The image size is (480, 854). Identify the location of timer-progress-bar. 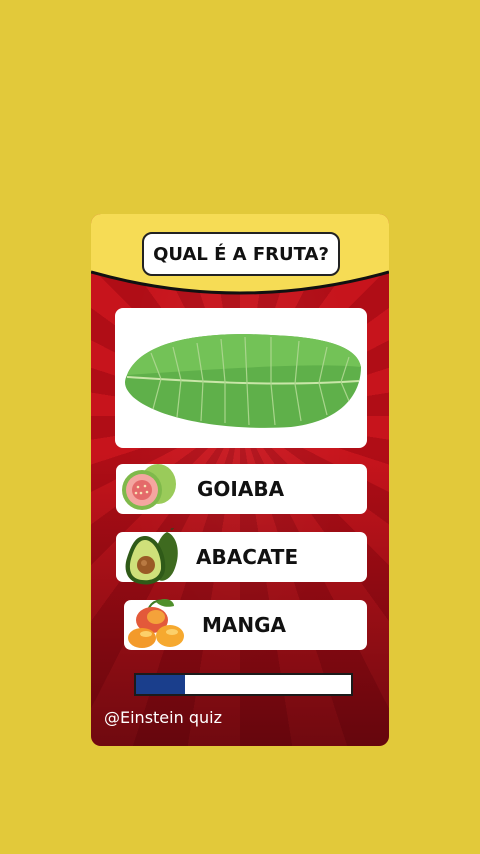
(243, 684).